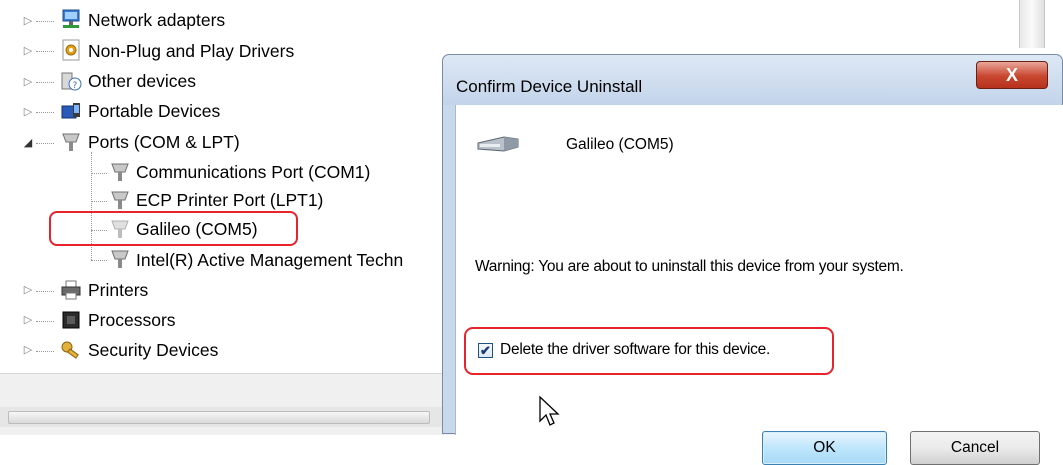 Image resolution: width=1063 pixels, height=465 pixels. I want to click on network-adapter-icon, so click(71, 18).